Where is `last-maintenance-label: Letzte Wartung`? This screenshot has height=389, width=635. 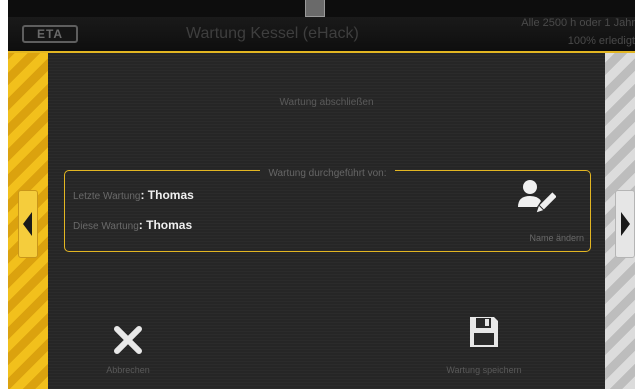 last-maintenance-label: Letzte Wartung is located at coordinates (107, 196).